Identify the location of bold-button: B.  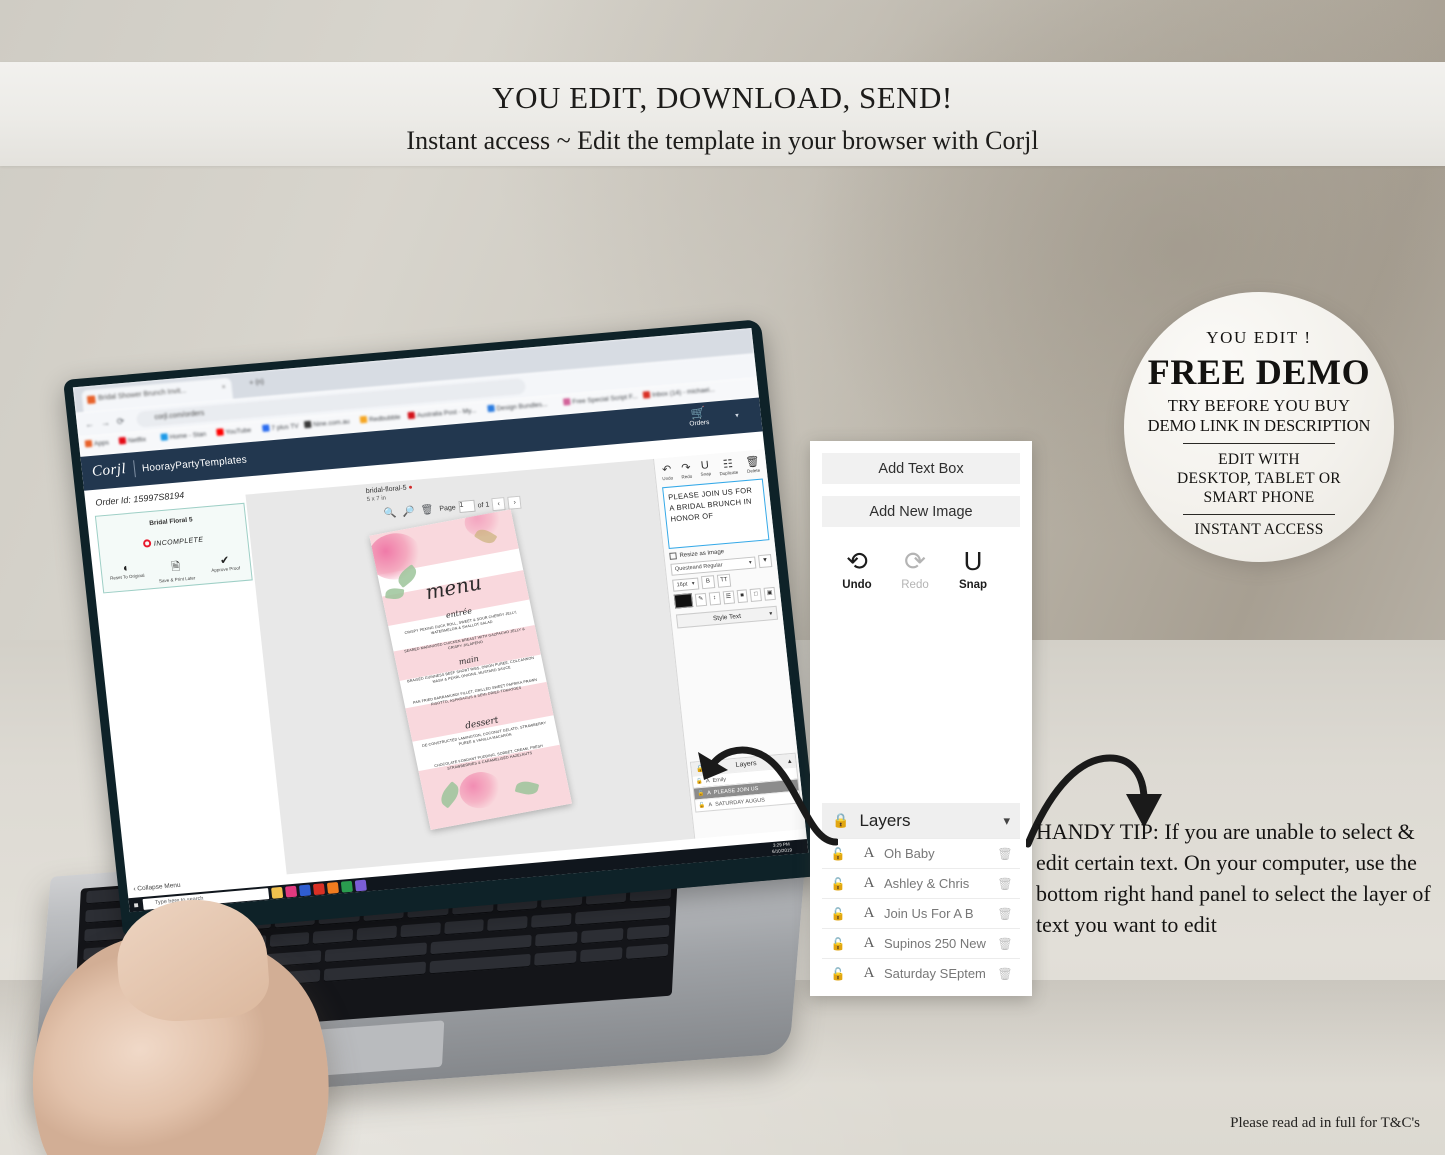
(708, 582).